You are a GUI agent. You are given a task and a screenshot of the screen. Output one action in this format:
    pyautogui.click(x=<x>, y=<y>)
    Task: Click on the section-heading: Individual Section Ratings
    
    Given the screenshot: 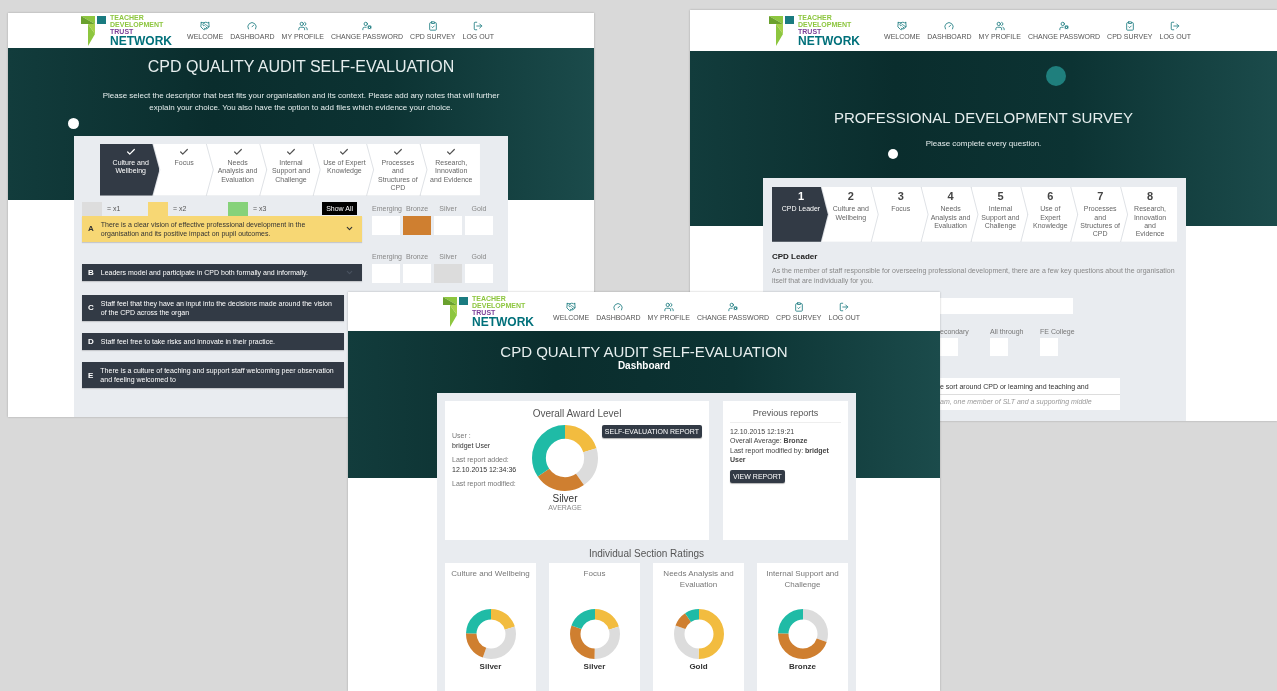 What is the action you would take?
    pyautogui.click(x=646, y=553)
    